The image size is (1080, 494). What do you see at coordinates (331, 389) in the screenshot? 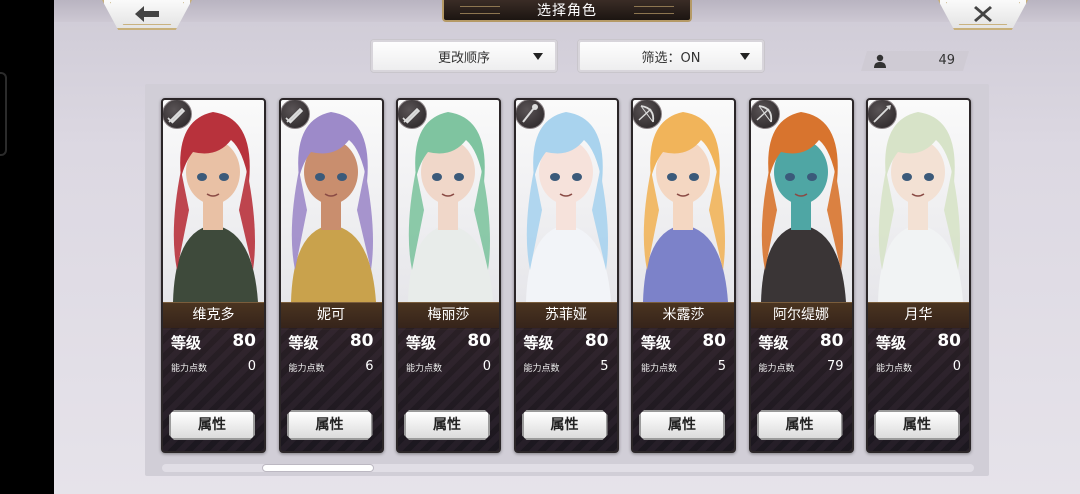
I see `character-stats: 等级 80 能力点数 6 属性` at bounding box center [331, 389].